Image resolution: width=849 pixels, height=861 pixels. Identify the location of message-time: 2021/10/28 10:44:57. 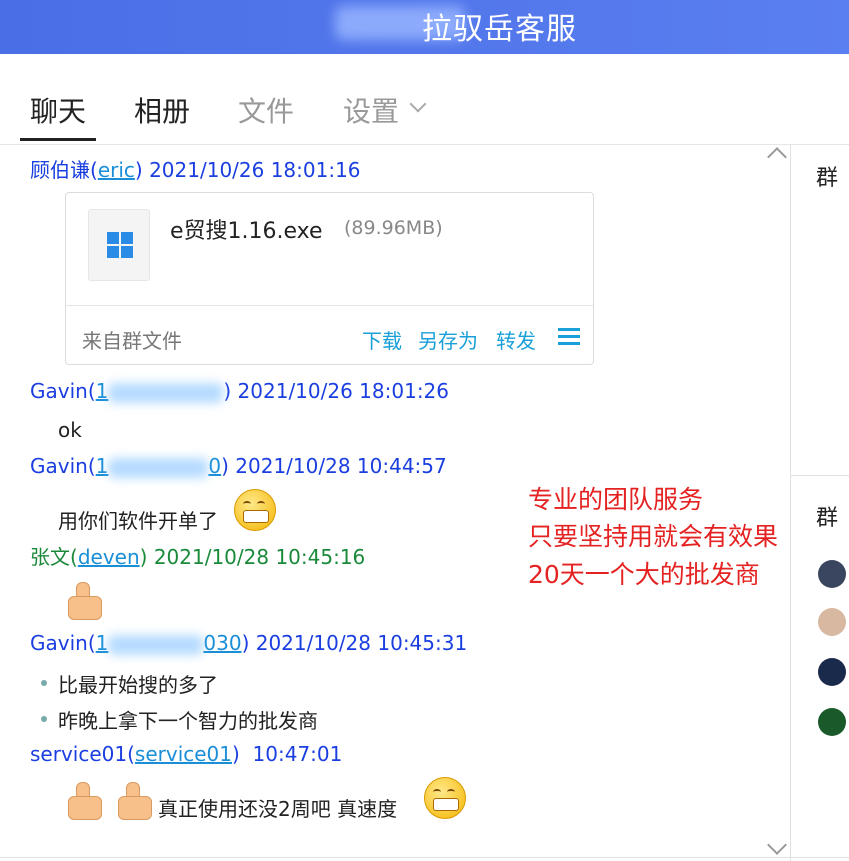
(341, 466).